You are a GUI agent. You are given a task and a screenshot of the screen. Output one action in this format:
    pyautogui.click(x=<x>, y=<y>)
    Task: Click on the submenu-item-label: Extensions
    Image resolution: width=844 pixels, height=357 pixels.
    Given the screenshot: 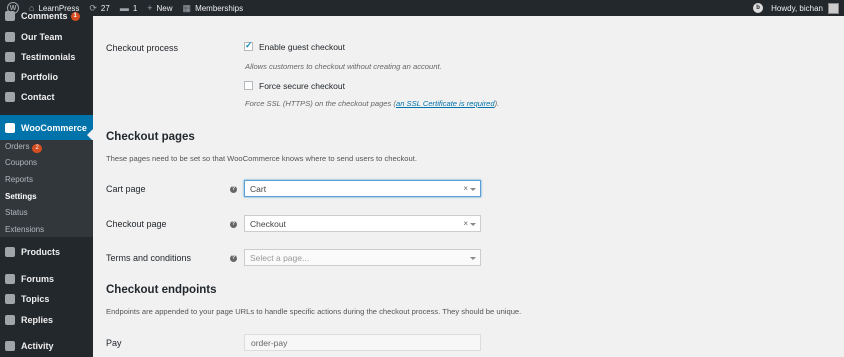 What is the action you would take?
    pyautogui.click(x=25, y=229)
    